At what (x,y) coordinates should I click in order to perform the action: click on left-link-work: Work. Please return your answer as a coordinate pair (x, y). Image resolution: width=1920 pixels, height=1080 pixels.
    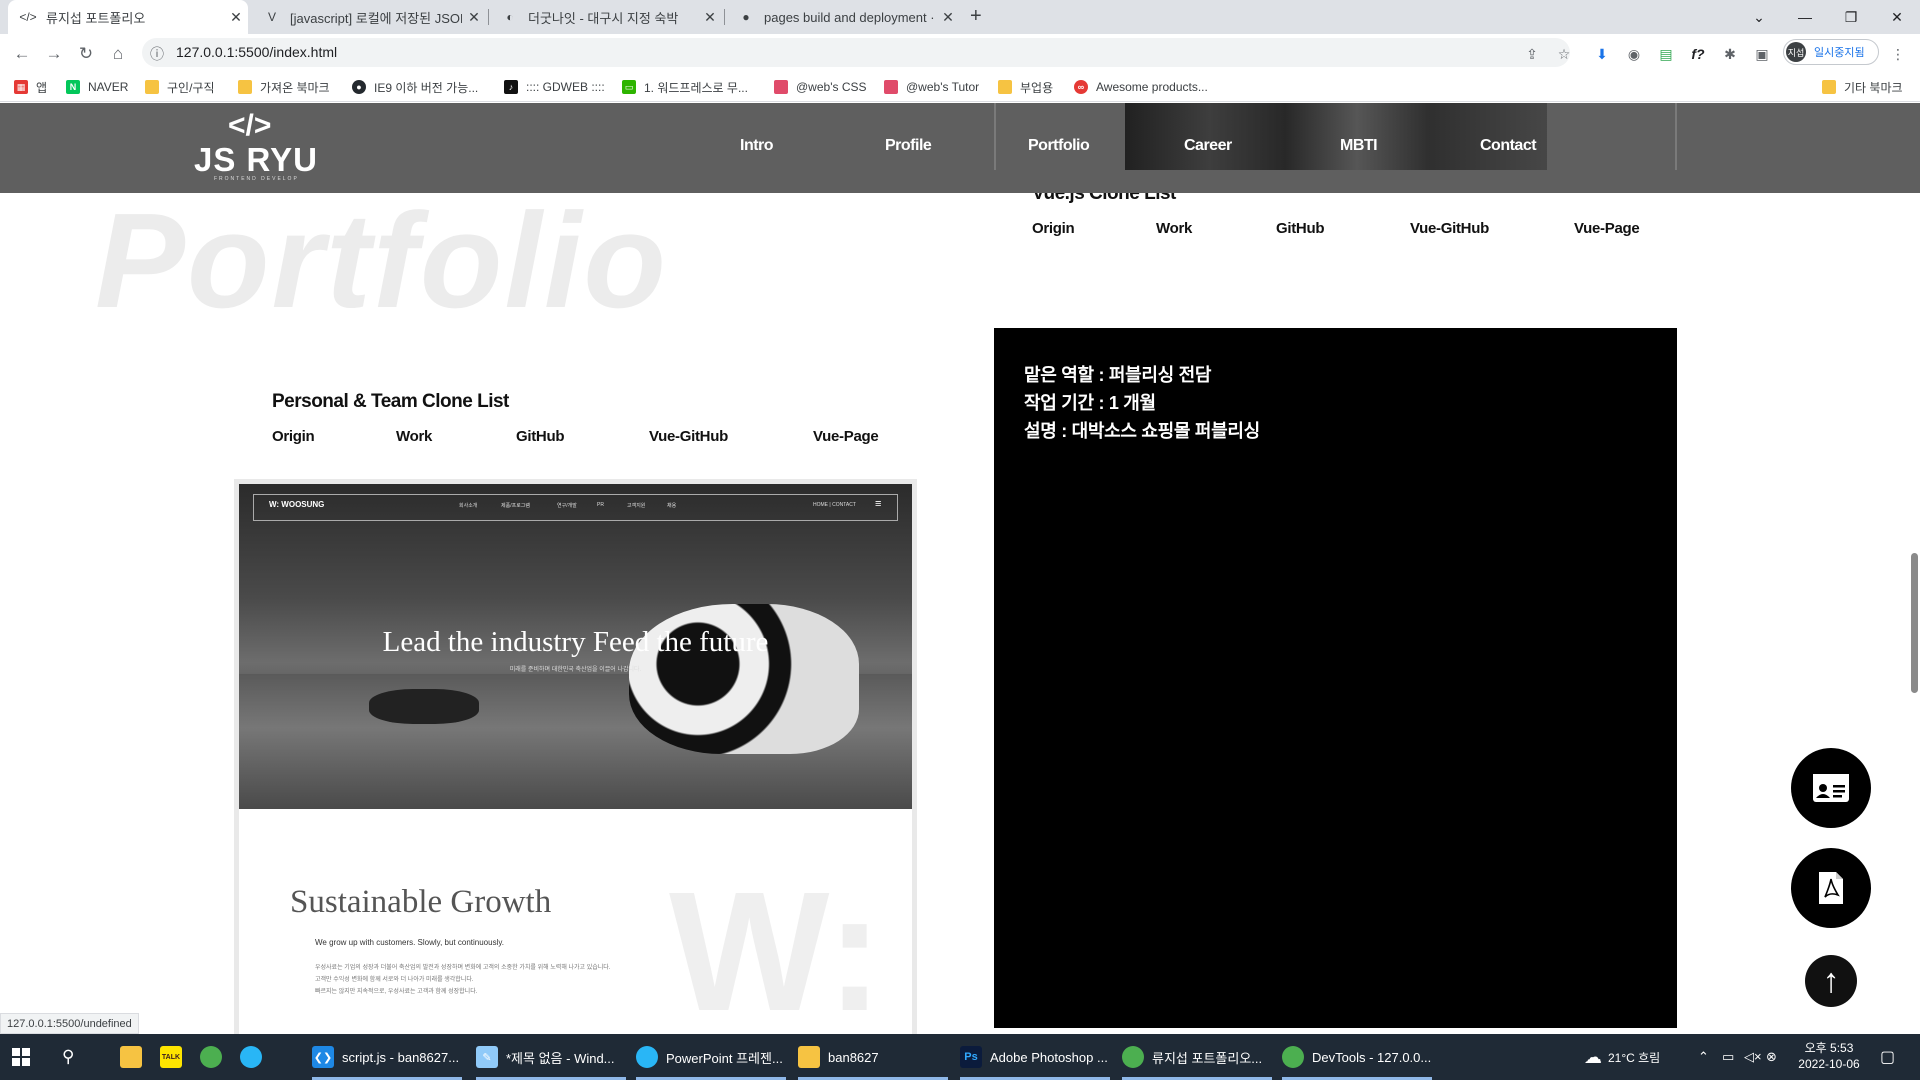
    Looking at the image, I should click on (414, 436).